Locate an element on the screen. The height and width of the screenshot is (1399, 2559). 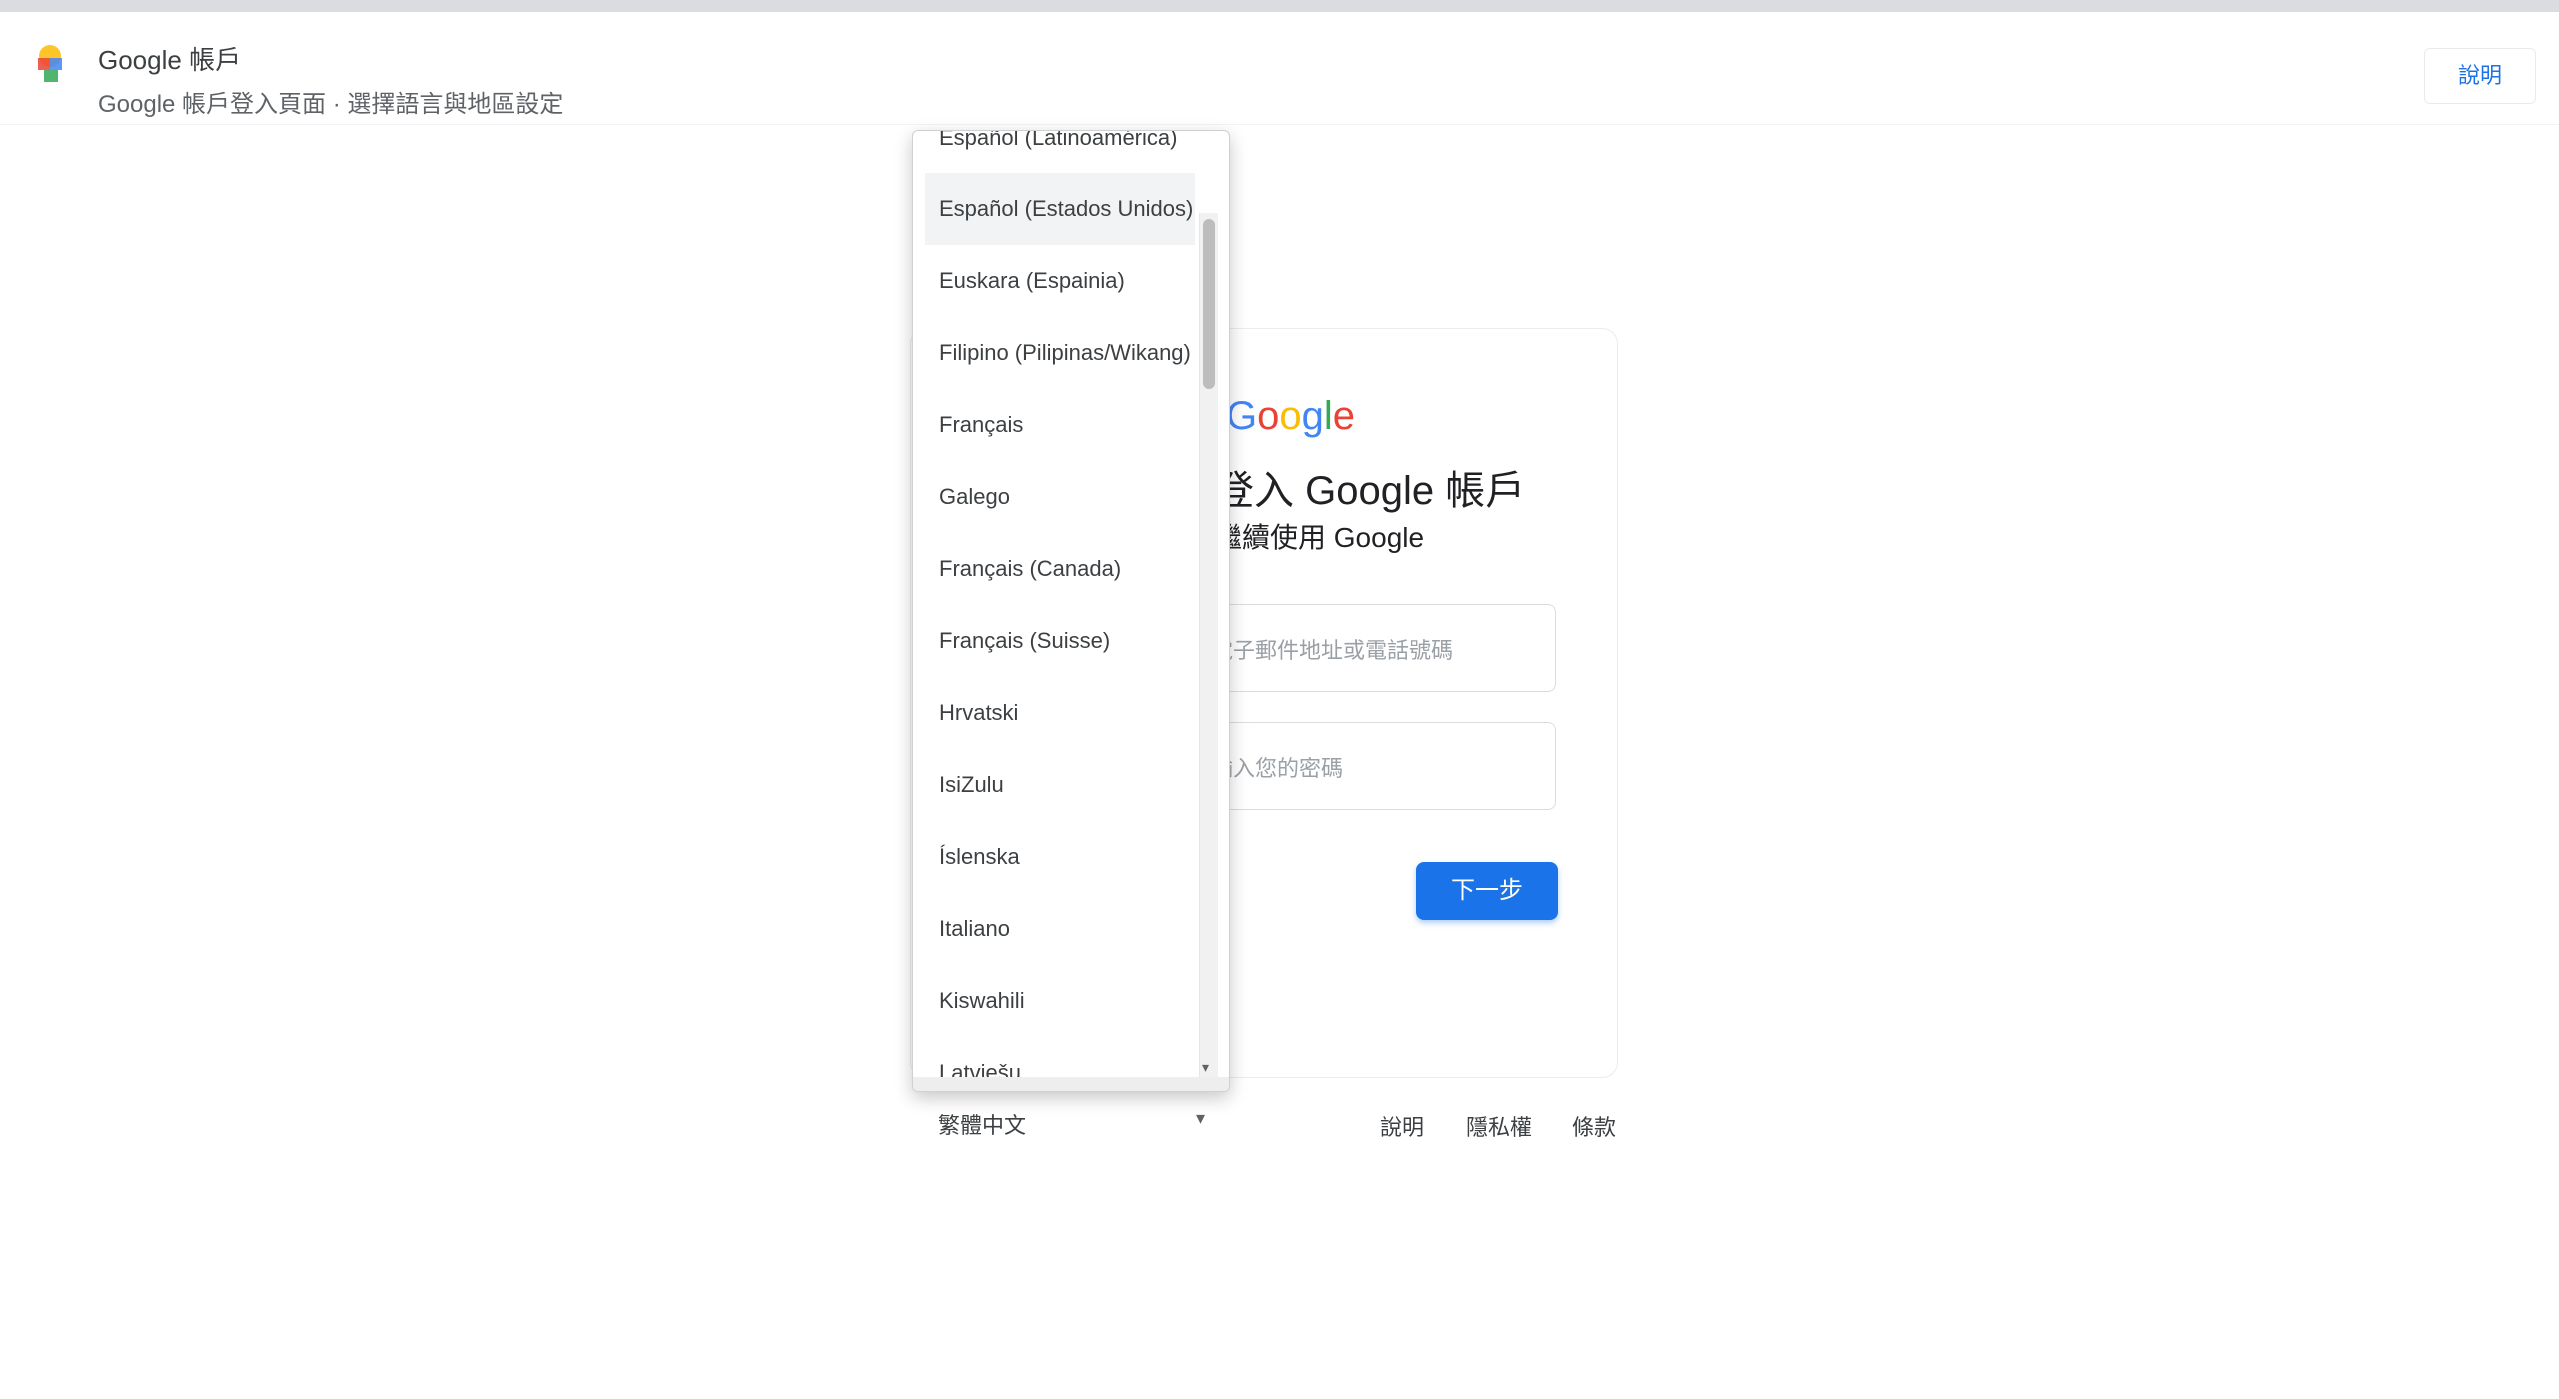
language-option: Euskara (Espainia) is located at coordinates (1060, 281).